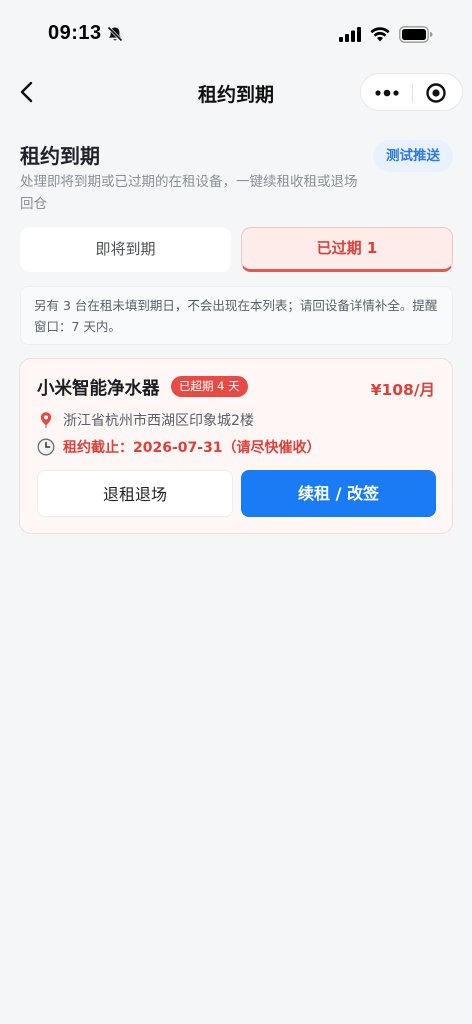 The height and width of the screenshot is (1024, 472). I want to click on test-push-button: 测试推送, so click(413, 156).